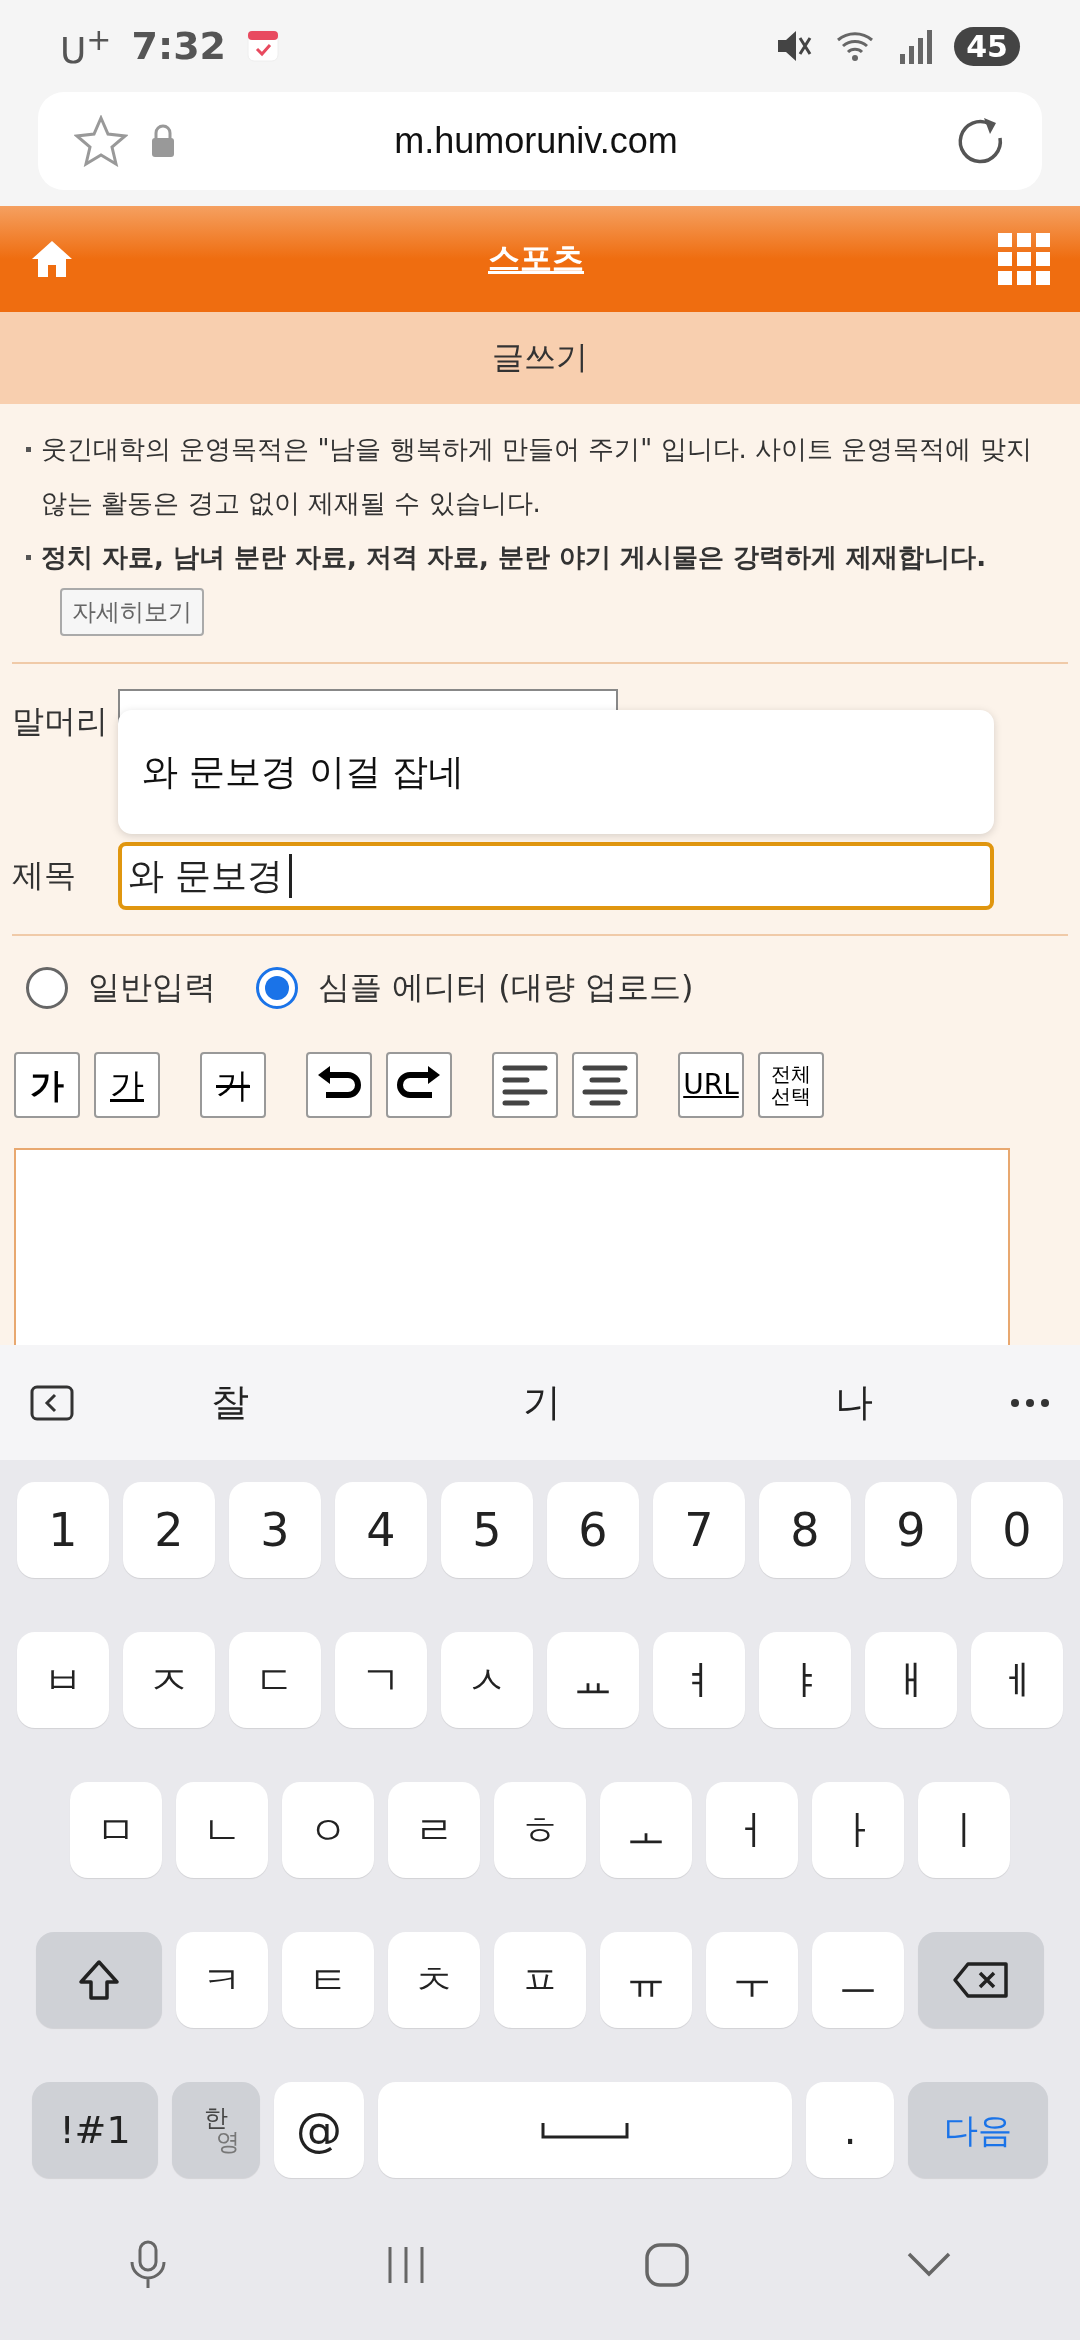 The width and height of the screenshot is (1080, 2340). Describe the element at coordinates (152, 987) in the screenshot. I see `radio-label: 일반입력` at that location.